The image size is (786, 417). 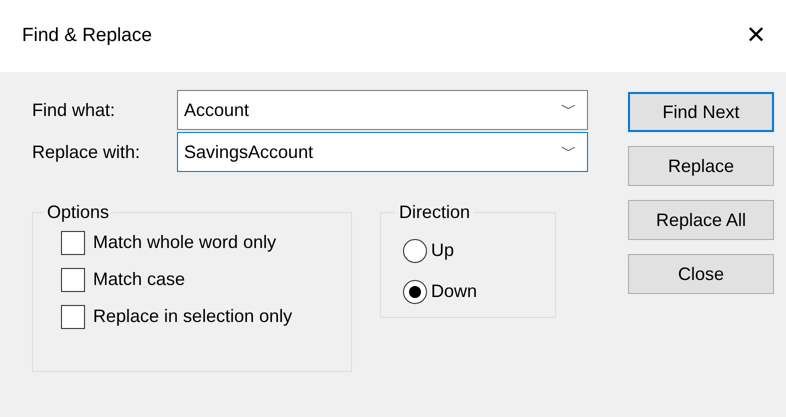 What do you see at coordinates (382, 152) in the screenshot?
I see `combo-box: SavingsAccount ﹀` at bounding box center [382, 152].